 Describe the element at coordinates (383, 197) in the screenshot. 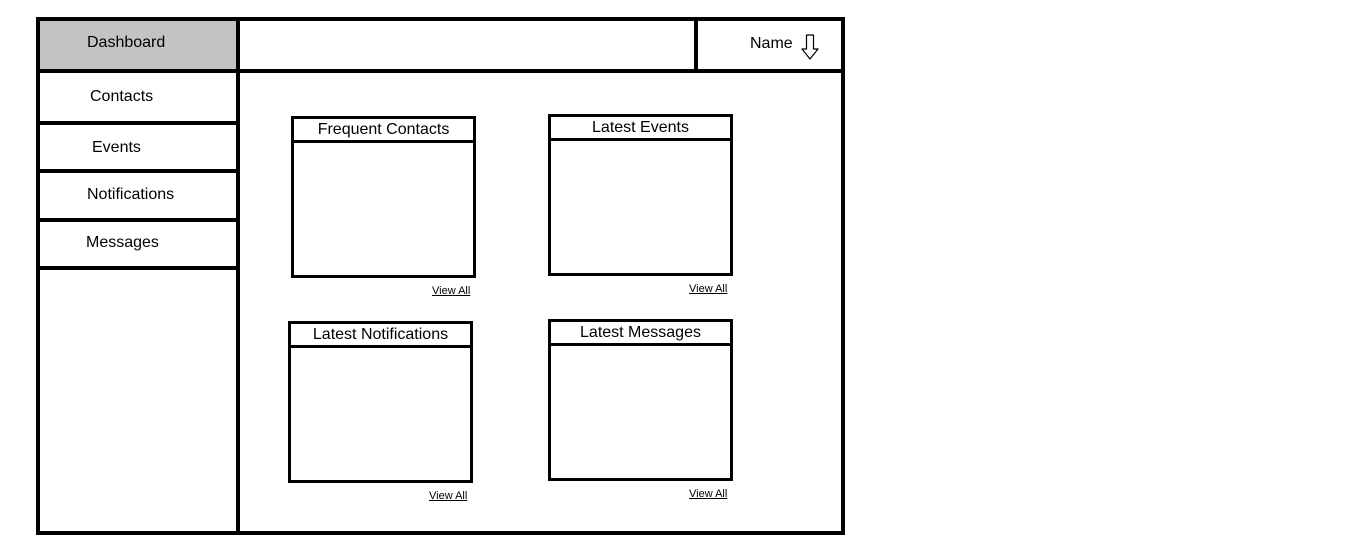

I see `frequent-contacts-widget: Frequent Contacts` at that location.